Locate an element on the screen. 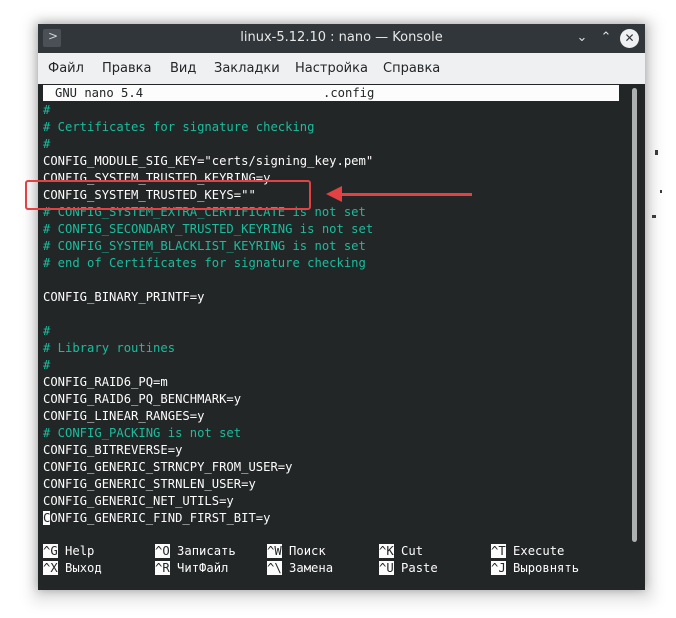 The height and width of the screenshot is (618, 676). annotation-arrow-shaft is located at coordinates (405, 194).